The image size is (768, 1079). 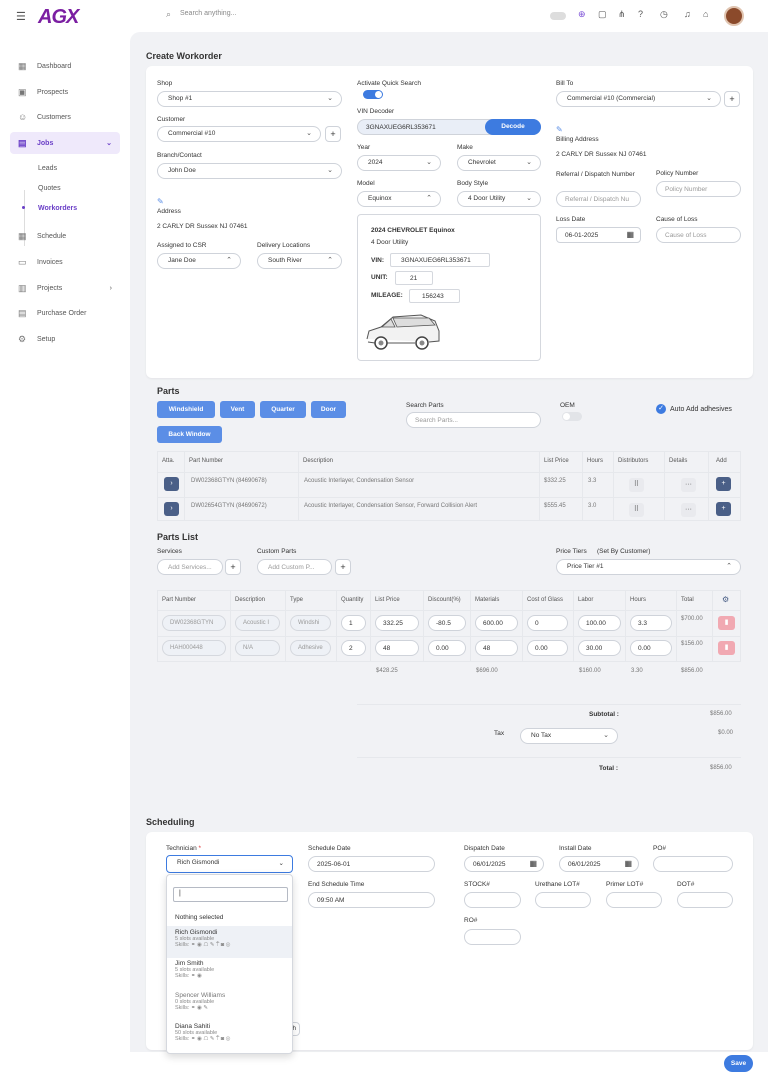 What do you see at coordinates (353, 648) in the screenshot?
I see `quantity-input: 2` at bounding box center [353, 648].